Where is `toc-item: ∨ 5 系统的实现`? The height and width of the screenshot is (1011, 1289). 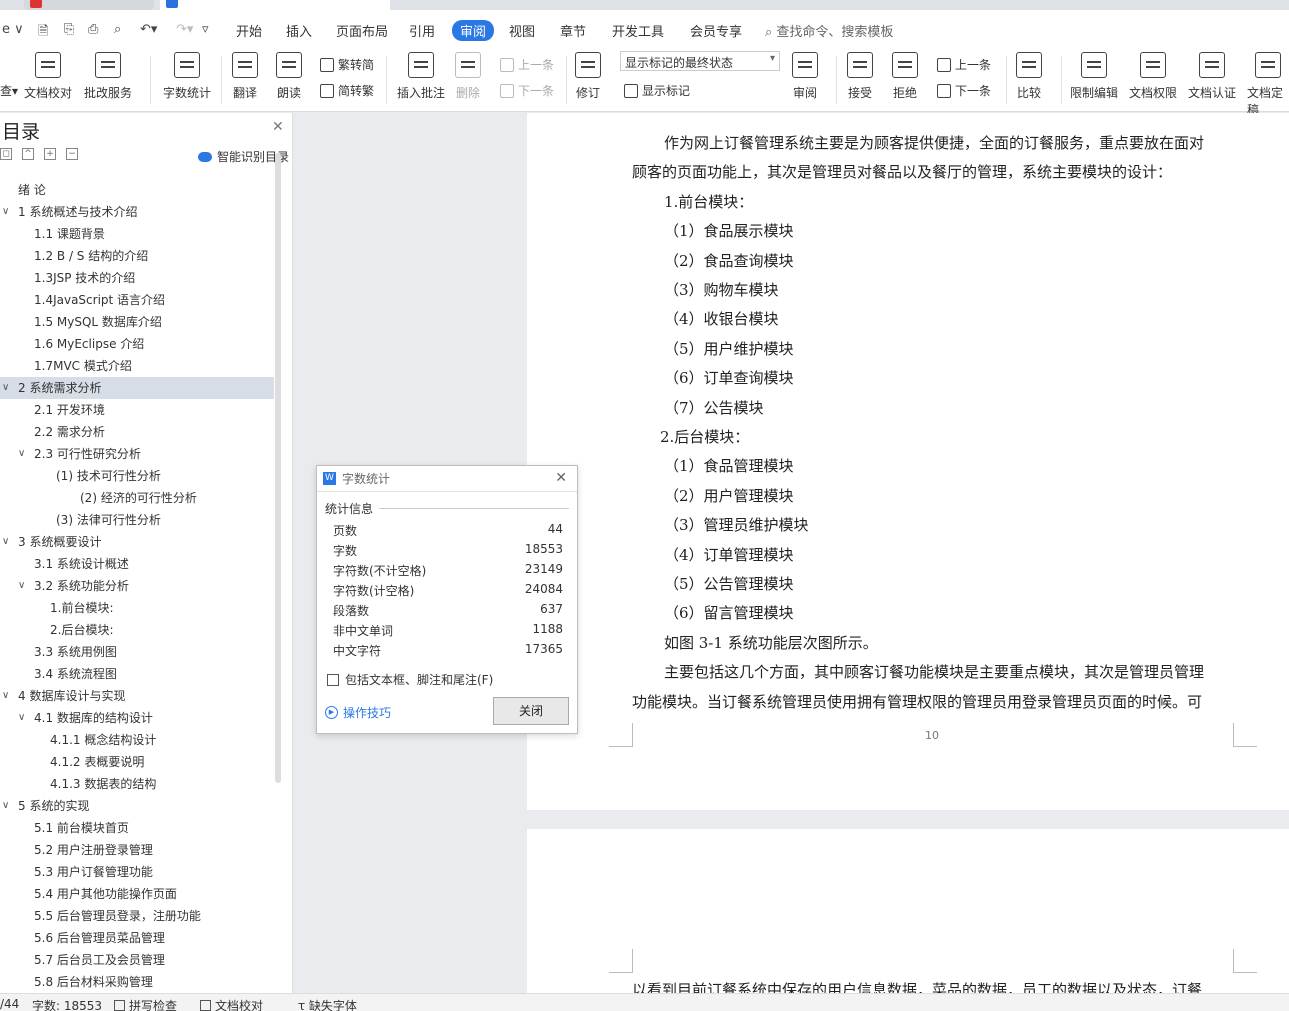
toc-item: ∨ 5 系统的实现 is located at coordinates (137, 806).